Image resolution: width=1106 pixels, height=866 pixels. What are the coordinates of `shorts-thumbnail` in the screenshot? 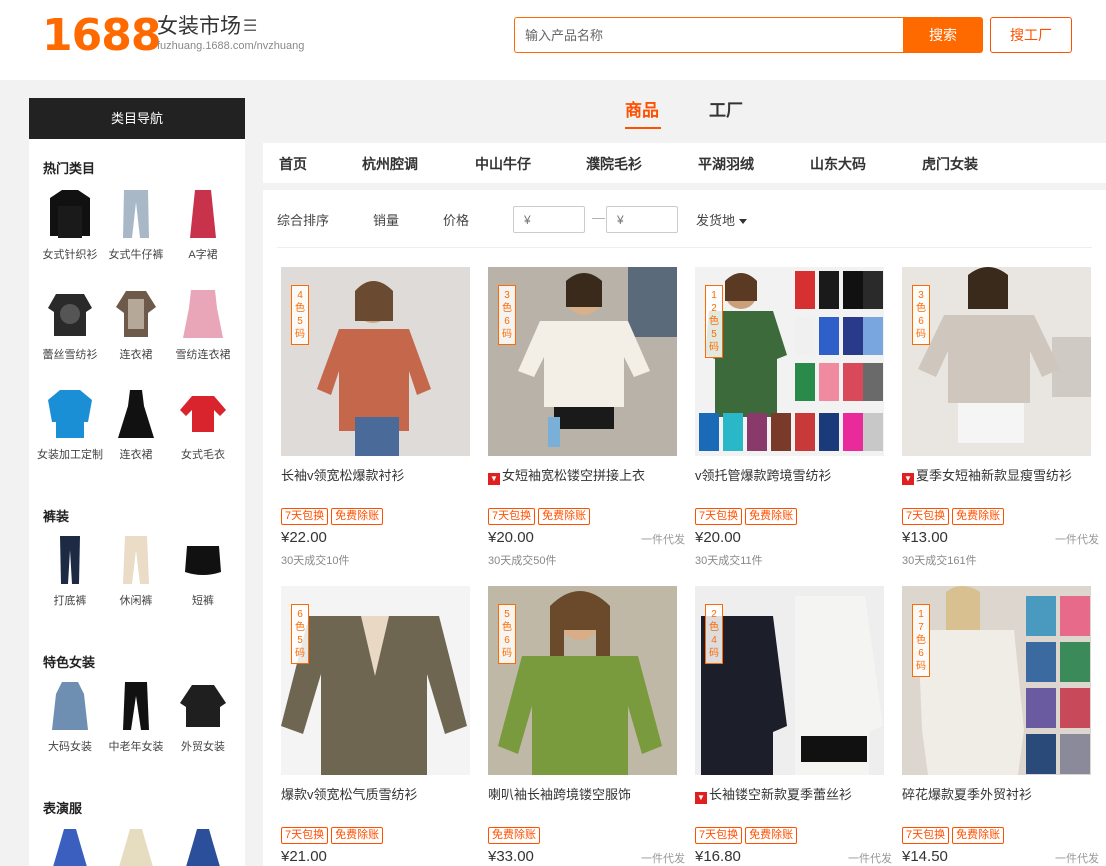 It's located at (203, 560).